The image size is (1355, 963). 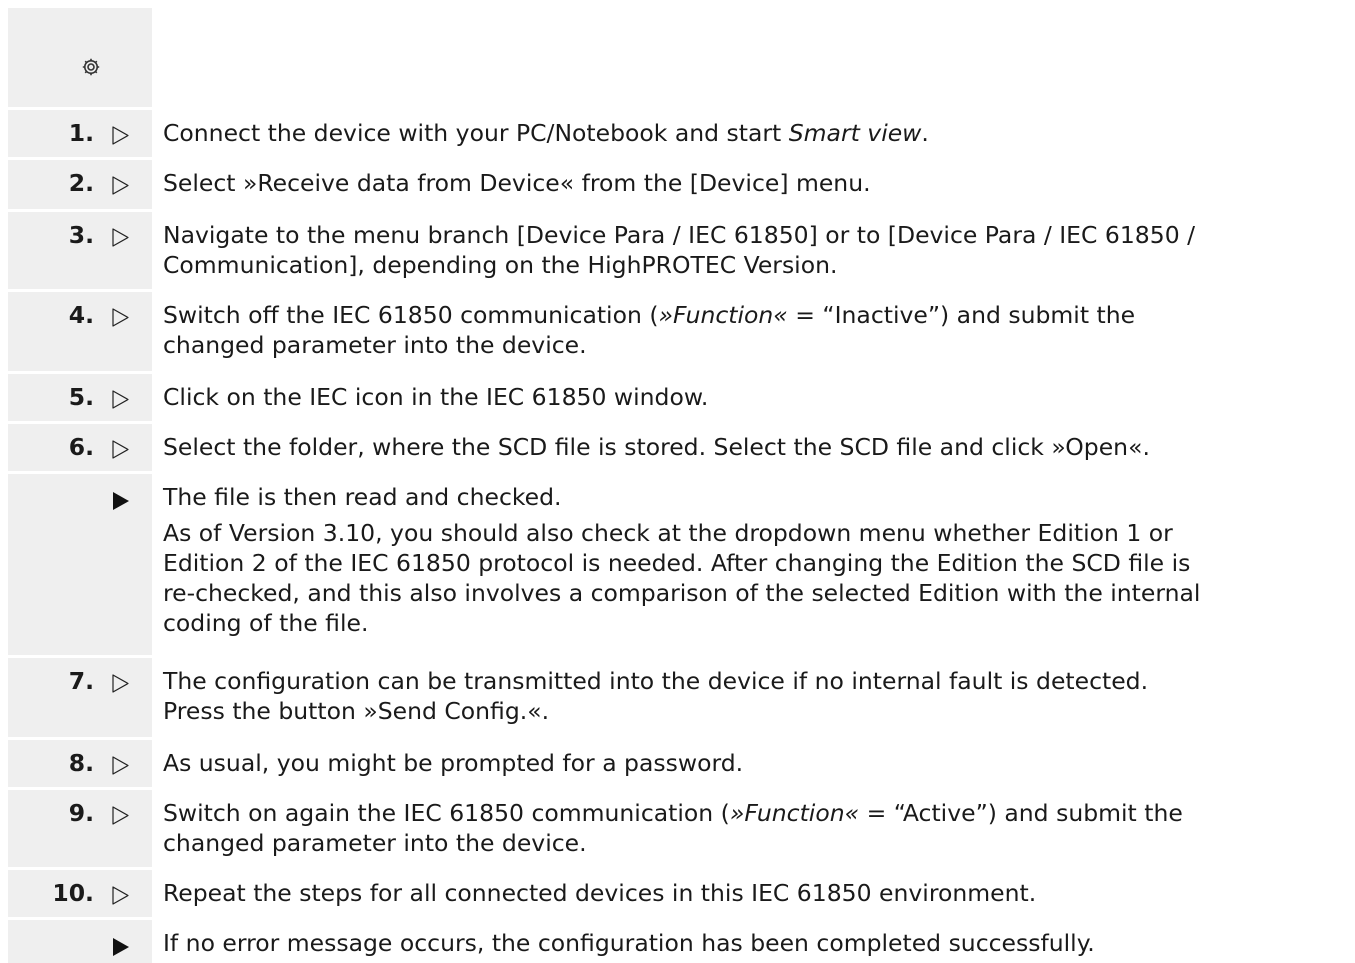 I want to click on step-text: = “Inactive”) and submit the, so click(x=961, y=315).